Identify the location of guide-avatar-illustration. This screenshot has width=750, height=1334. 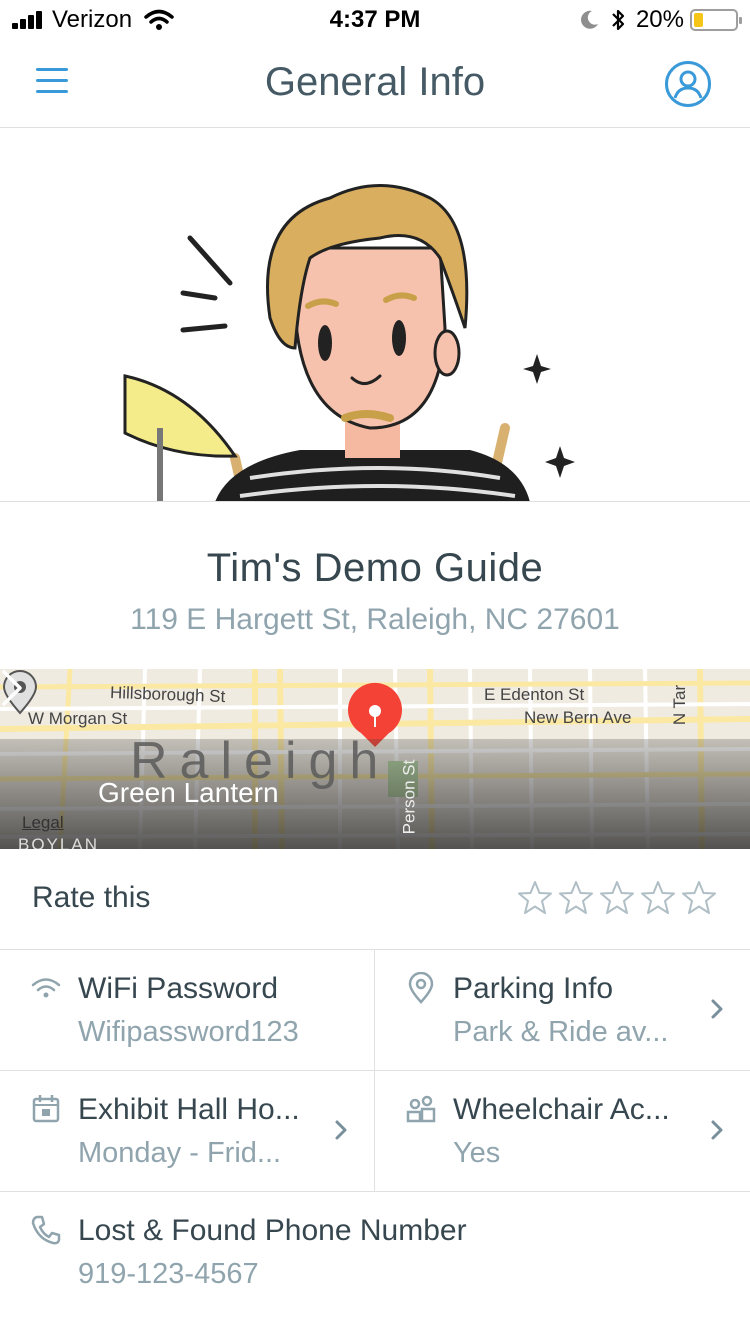
(349, 342).